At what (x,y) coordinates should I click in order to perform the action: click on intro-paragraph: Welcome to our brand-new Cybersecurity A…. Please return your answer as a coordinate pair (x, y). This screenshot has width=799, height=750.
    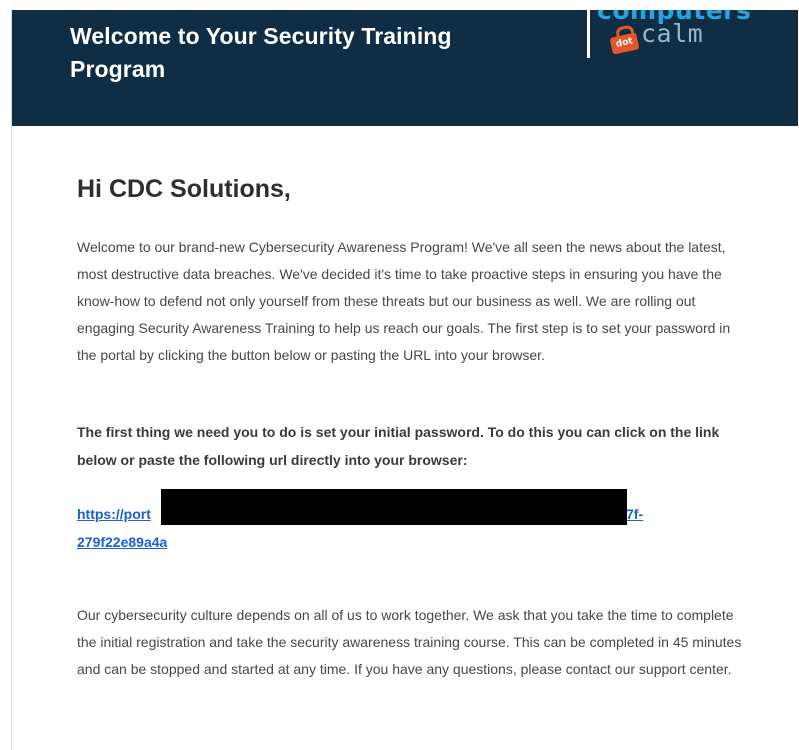
    Looking at the image, I should click on (404, 301).